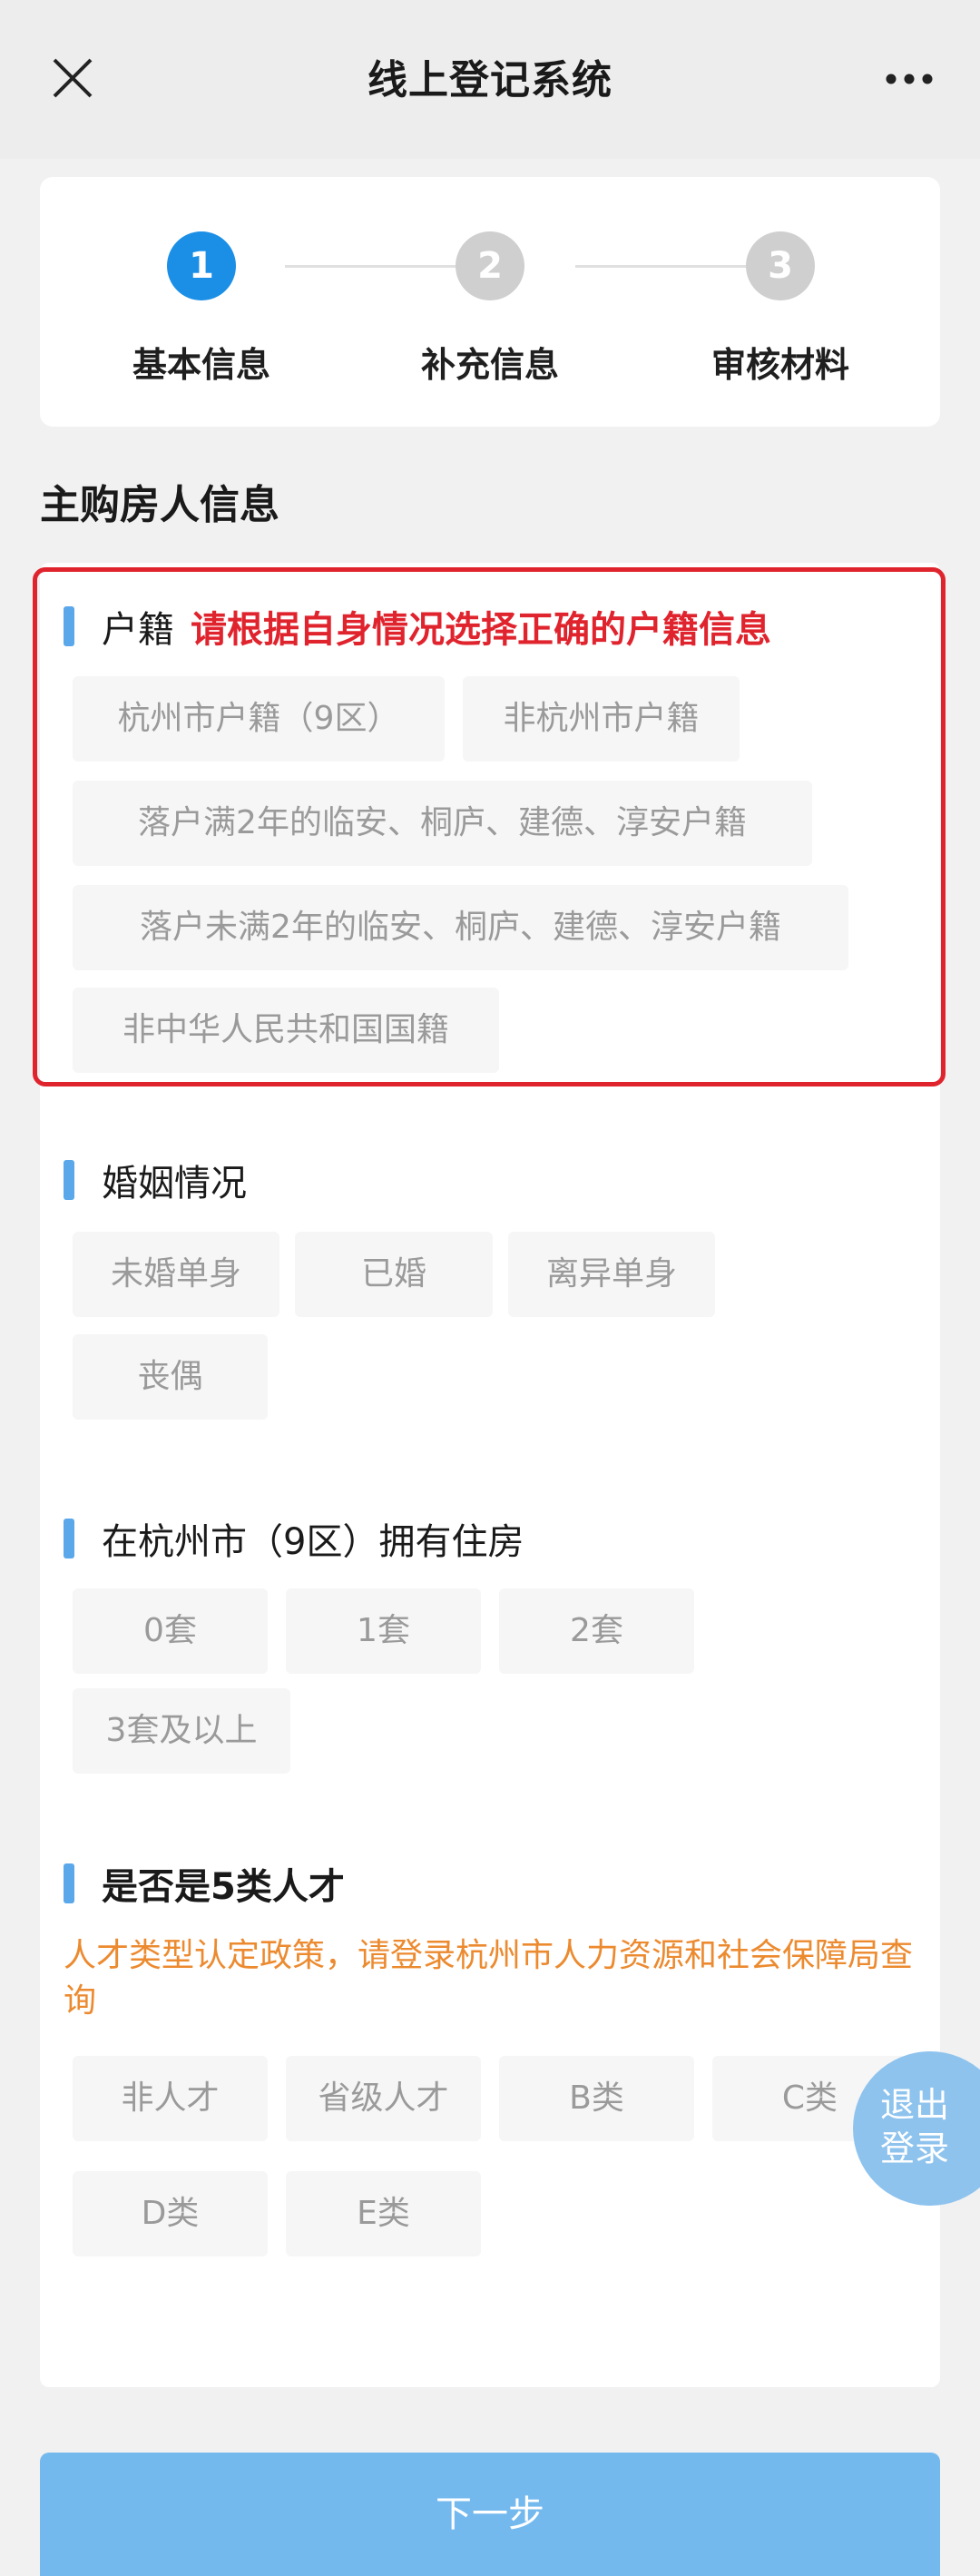 Image resolution: width=980 pixels, height=2576 pixels. I want to click on option-marriage-divorced: 离异单身, so click(611, 1274).